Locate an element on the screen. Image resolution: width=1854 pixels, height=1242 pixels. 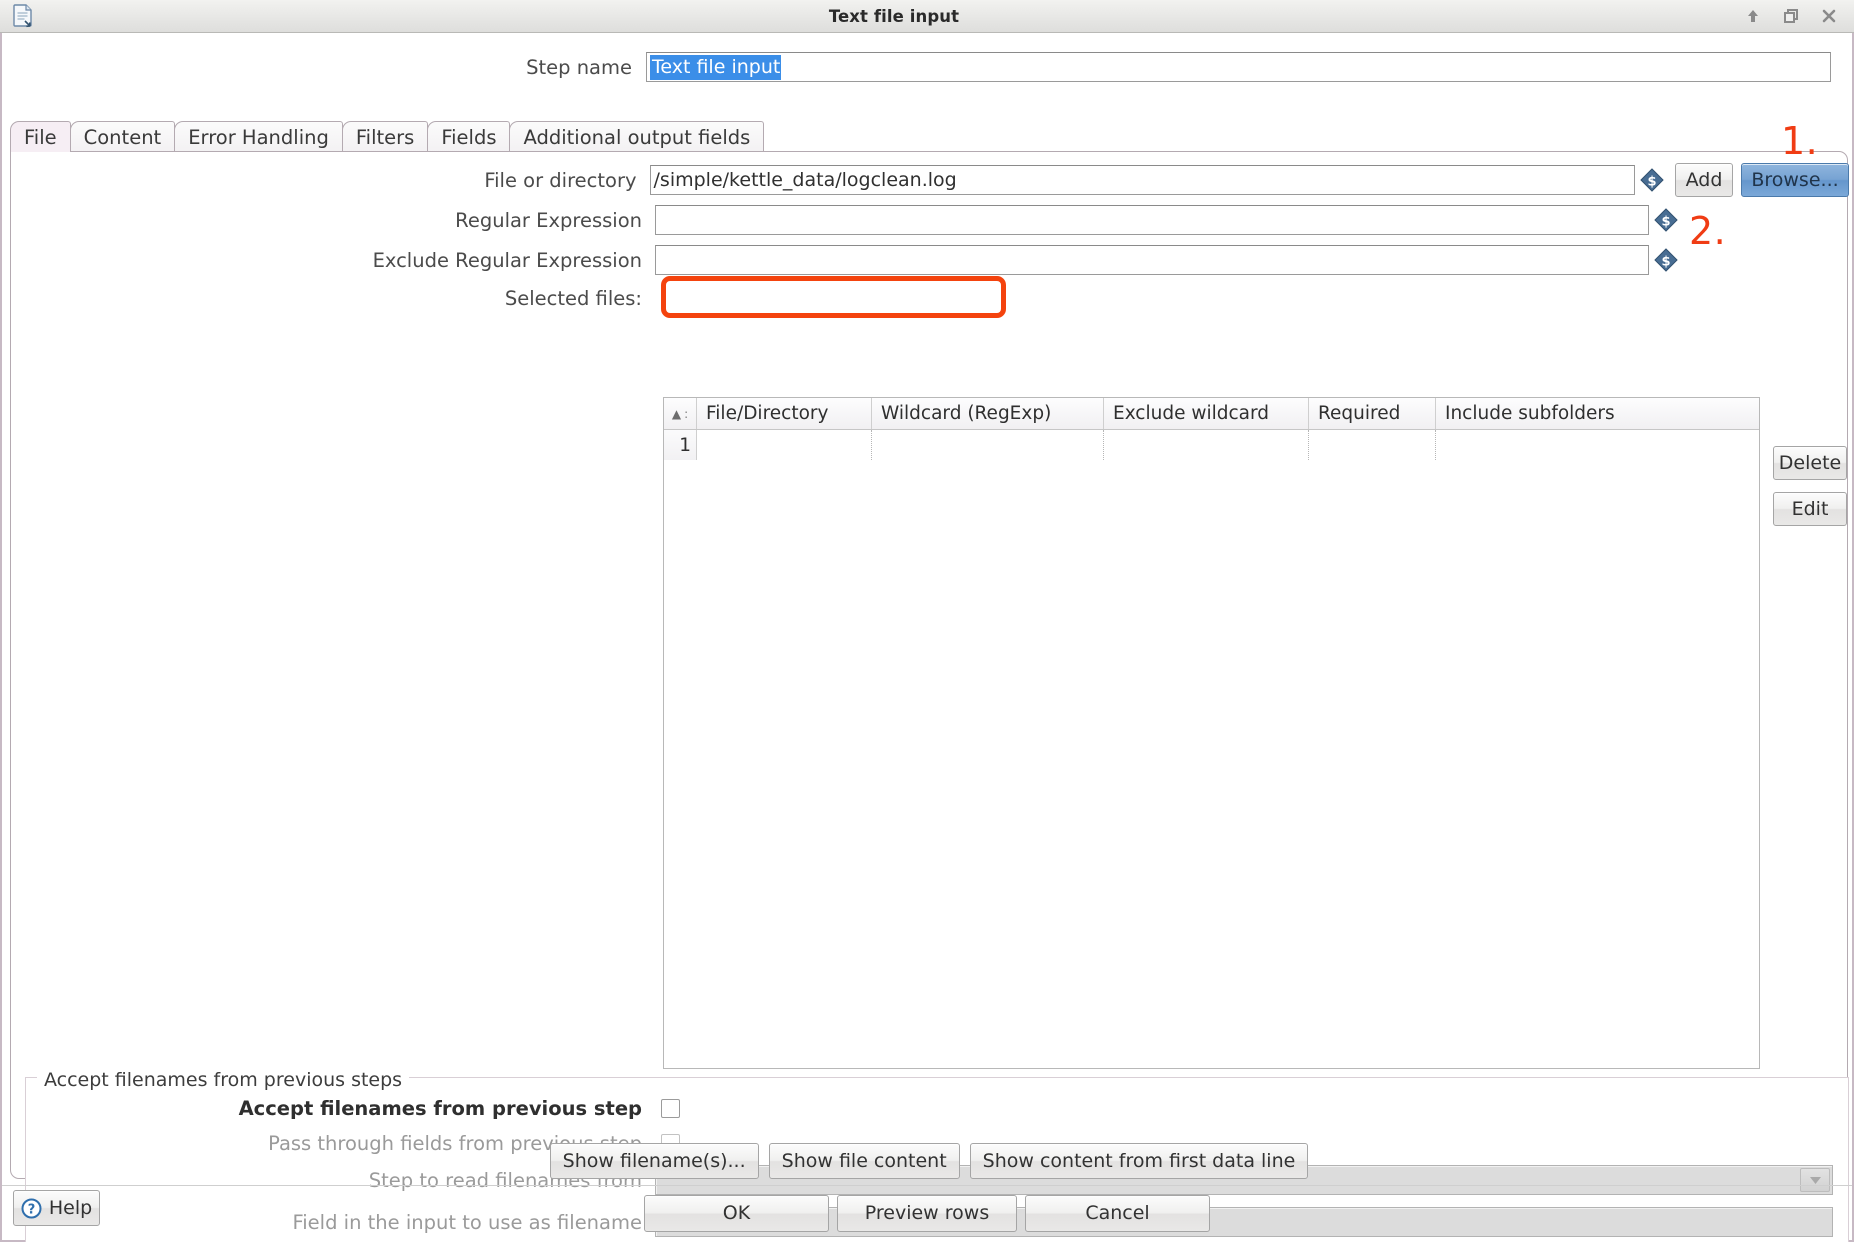
show-file-content-button-label: Show file content is located at coordinates (864, 1161).